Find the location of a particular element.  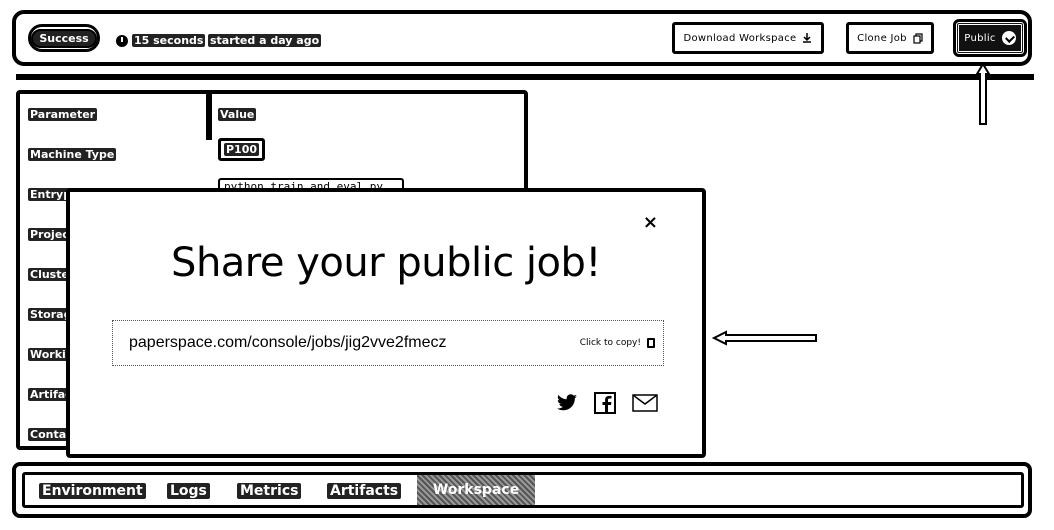

clone-job-label: Clone Job is located at coordinates (882, 38).